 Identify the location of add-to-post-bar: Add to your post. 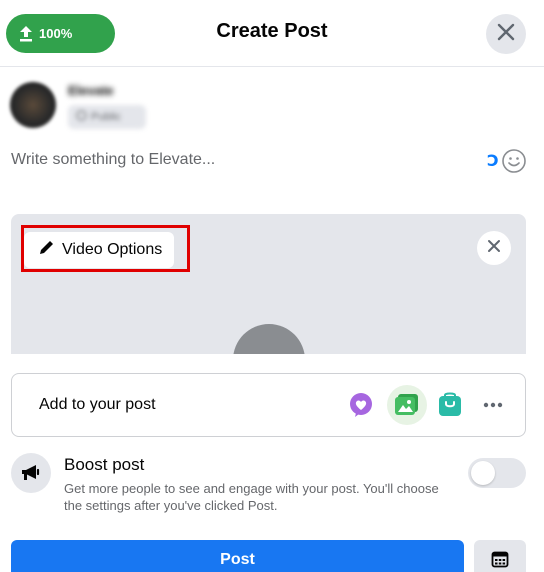
(268, 405).